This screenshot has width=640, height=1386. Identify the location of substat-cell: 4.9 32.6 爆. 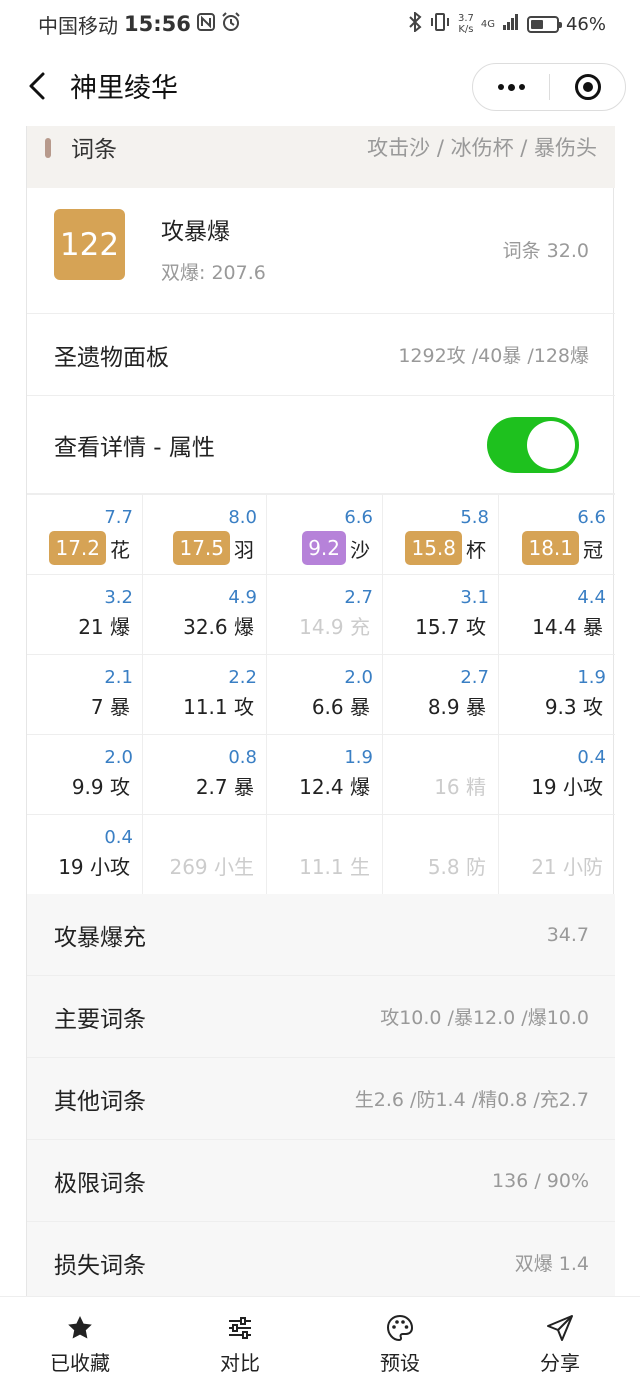
(205, 615).